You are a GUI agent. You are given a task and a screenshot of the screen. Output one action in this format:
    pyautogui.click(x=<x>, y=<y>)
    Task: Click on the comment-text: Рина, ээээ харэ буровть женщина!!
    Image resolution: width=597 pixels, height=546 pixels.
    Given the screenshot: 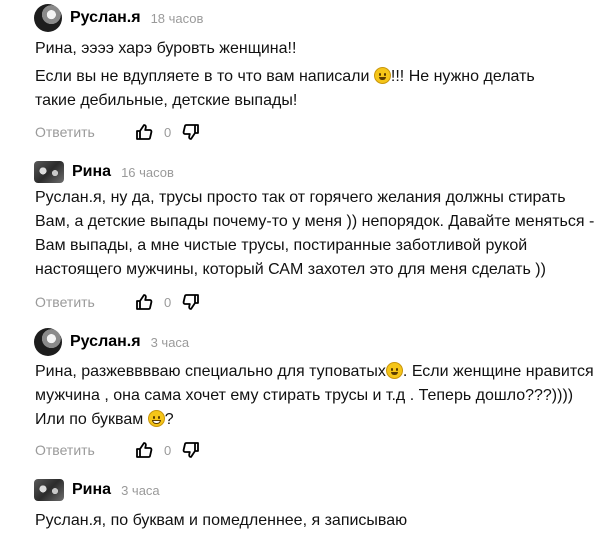 What is the action you would take?
    pyautogui.click(x=166, y=48)
    